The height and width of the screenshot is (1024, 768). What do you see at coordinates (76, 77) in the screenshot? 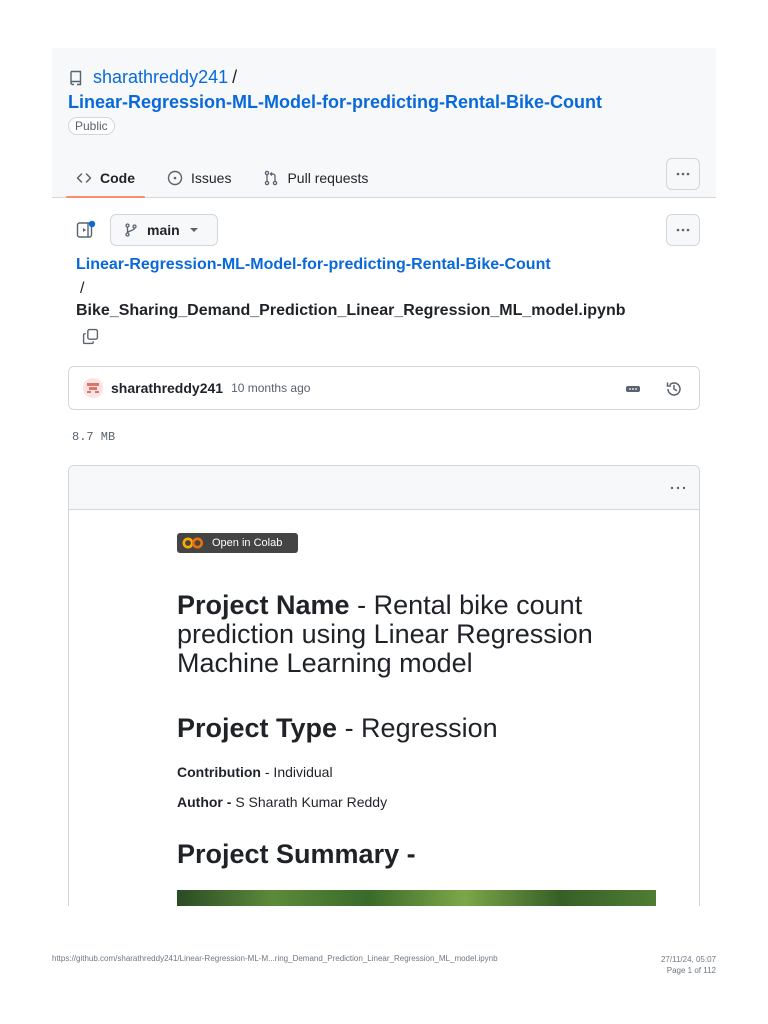
I see `repo-icon` at bounding box center [76, 77].